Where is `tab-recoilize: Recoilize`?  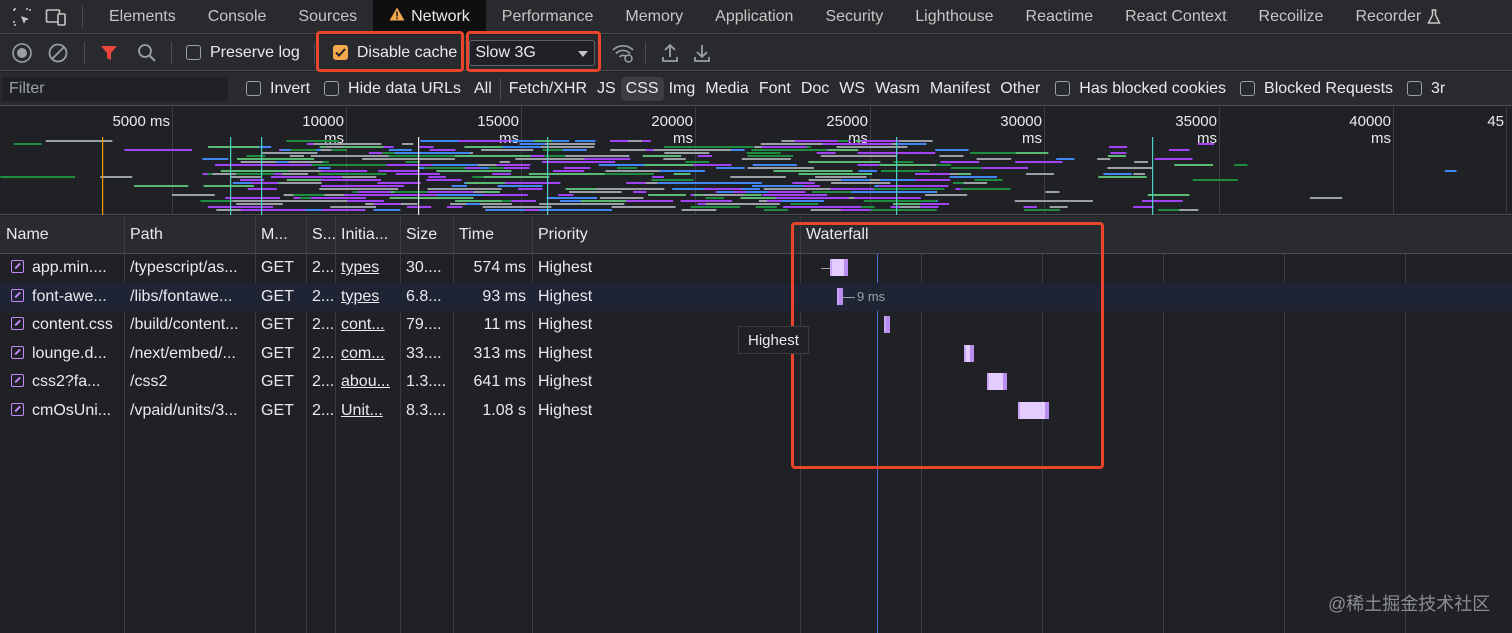 tab-recoilize: Recoilize is located at coordinates (1291, 17).